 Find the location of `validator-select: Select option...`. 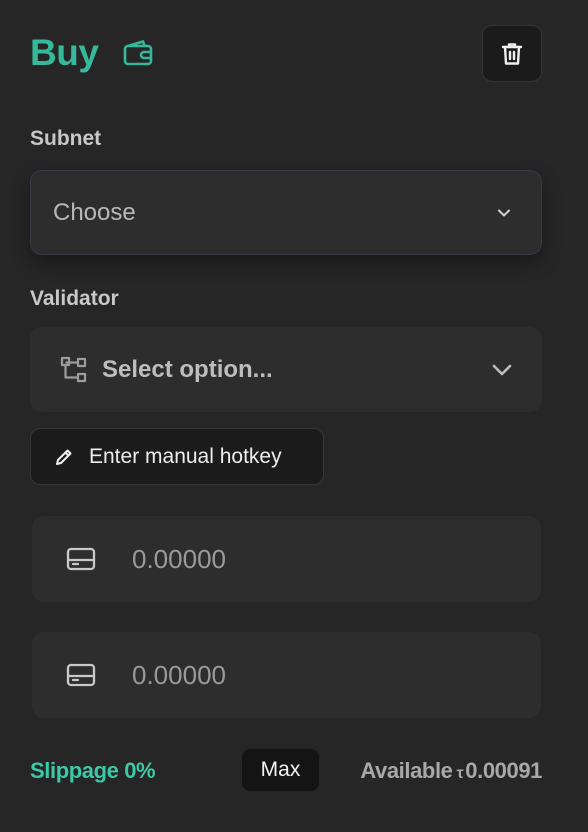

validator-select: Select option... is located at coordinates (286, 369).